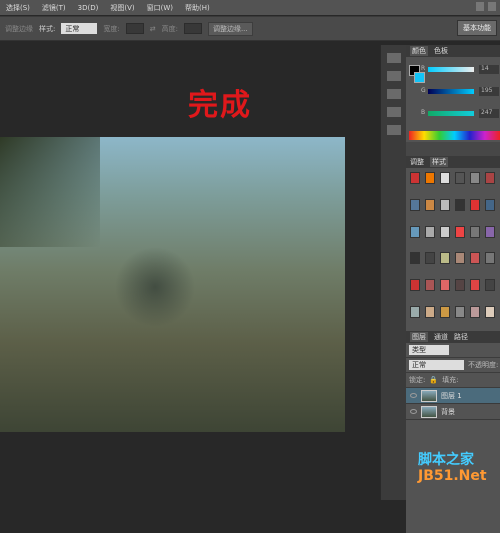 Image resolution: width=500 pixels, height=533 pixels. Describe the element at coordinates (492, 6) in the screenshot. I see `restore-icon` at that location.